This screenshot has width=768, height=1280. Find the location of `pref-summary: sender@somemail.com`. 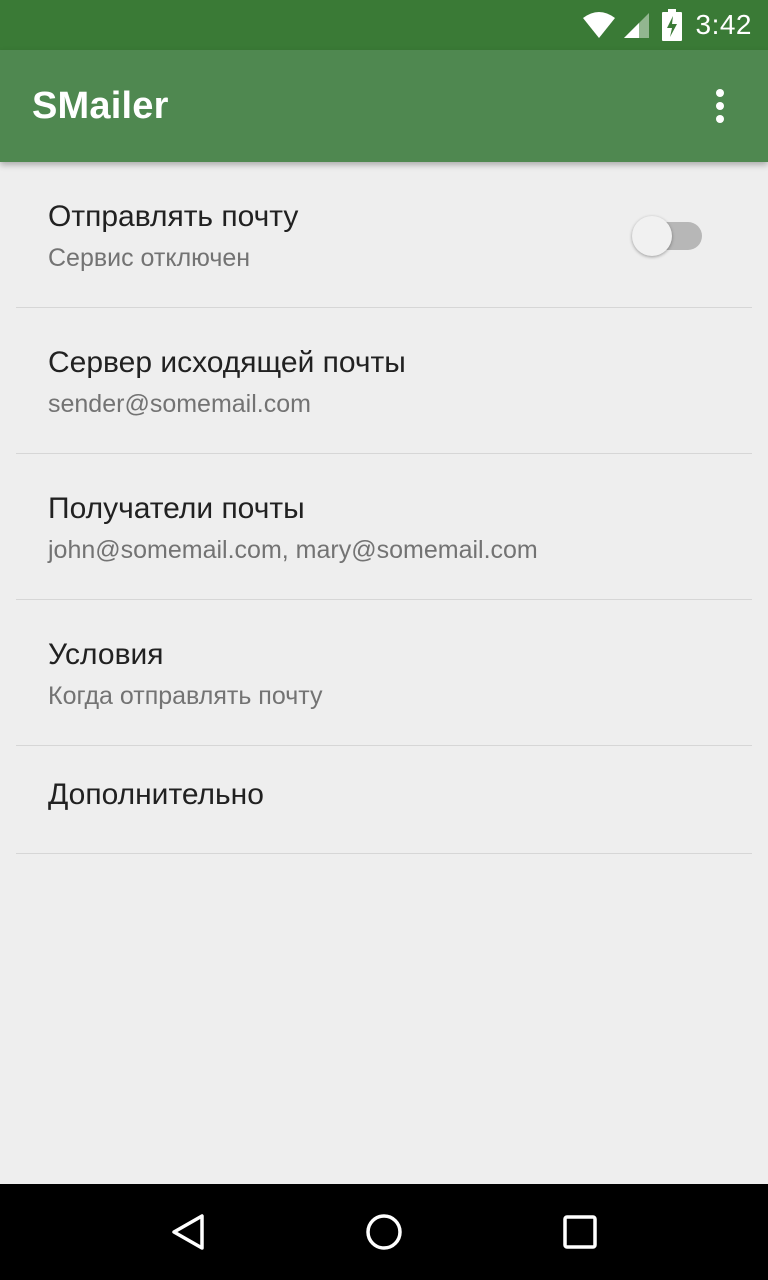

pref-summary: sender@somemail.com is located at coordinates (179, 404).